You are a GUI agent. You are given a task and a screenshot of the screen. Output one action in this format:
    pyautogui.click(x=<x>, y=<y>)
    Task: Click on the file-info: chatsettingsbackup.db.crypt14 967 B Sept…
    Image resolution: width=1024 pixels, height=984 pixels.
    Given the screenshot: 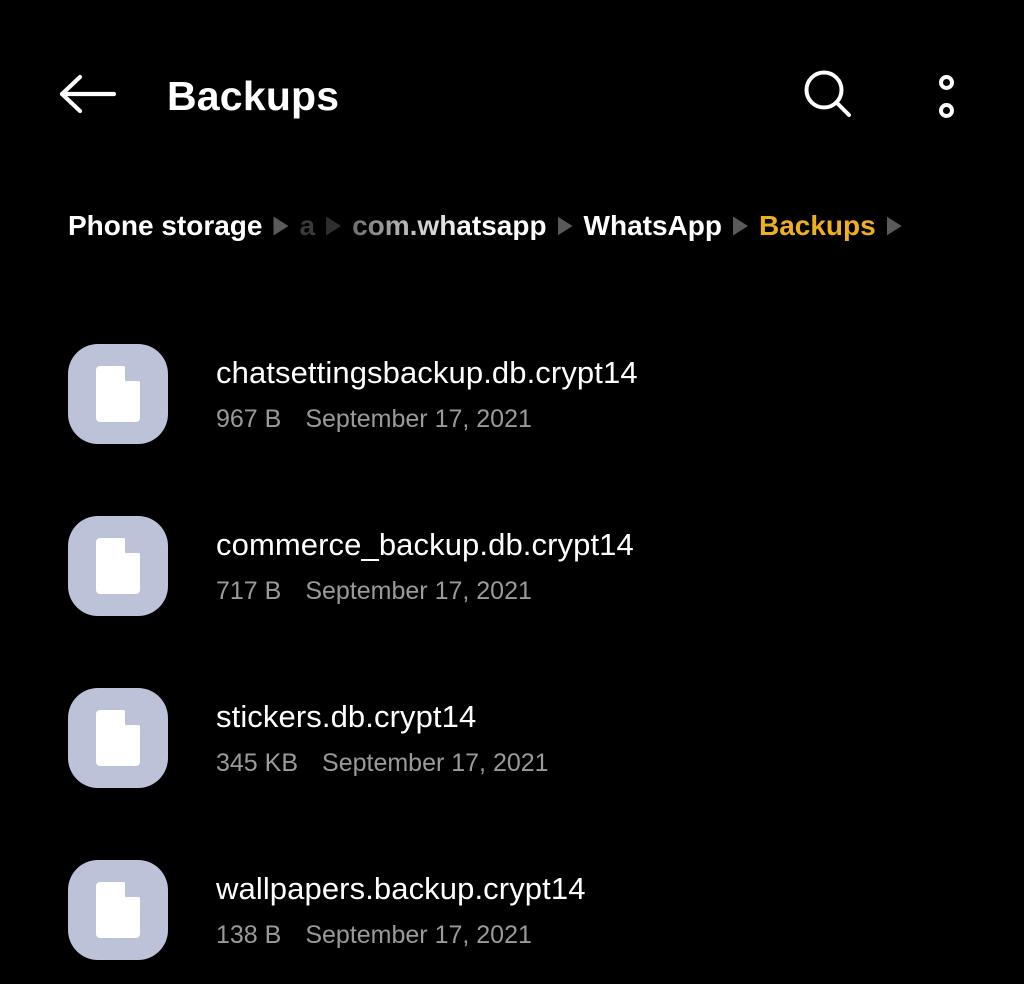 What is the action you would take?
    pyautogui.click(x=620, y=394)
    